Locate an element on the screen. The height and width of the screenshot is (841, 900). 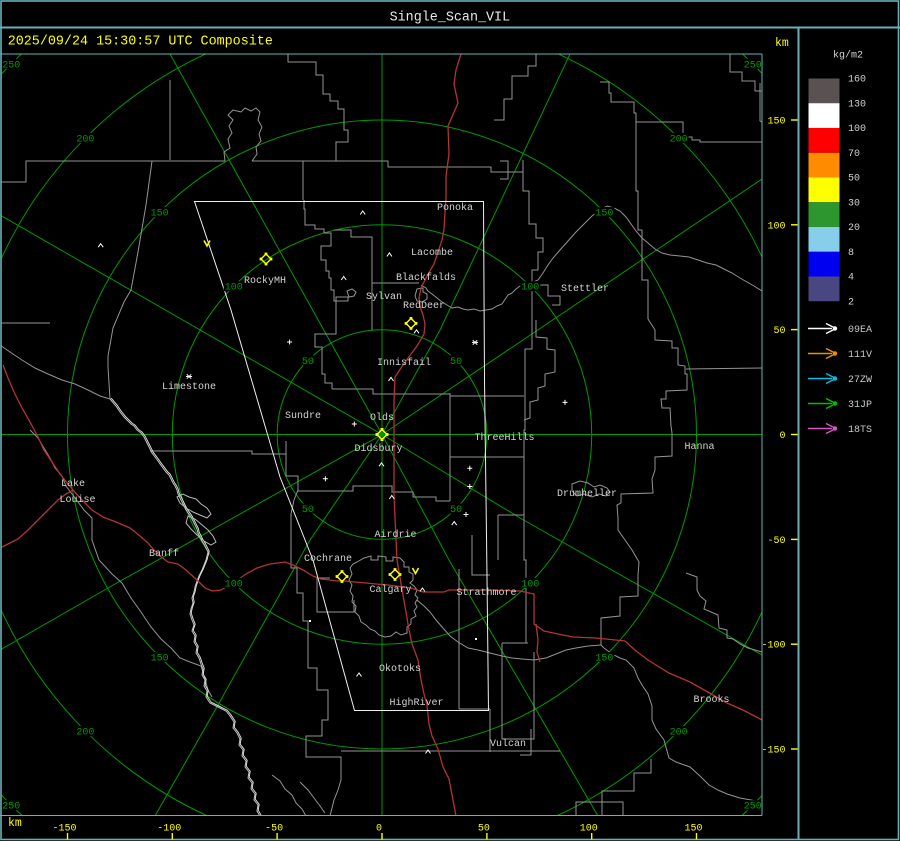
svg-text: Banff is located at coordinates (164, 554).